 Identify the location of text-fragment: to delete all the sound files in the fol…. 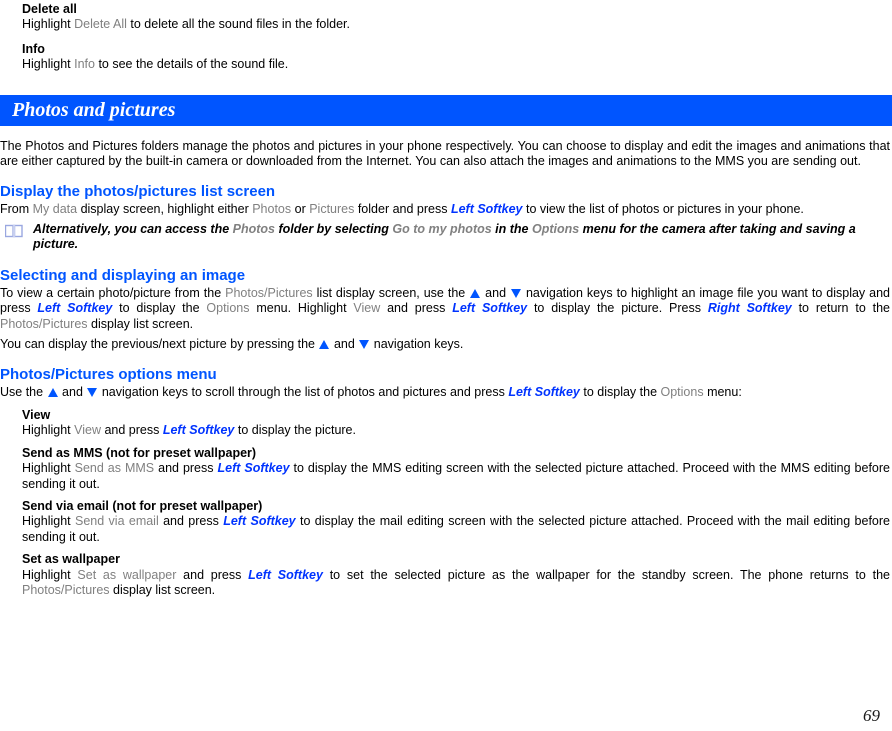
(238, 24).